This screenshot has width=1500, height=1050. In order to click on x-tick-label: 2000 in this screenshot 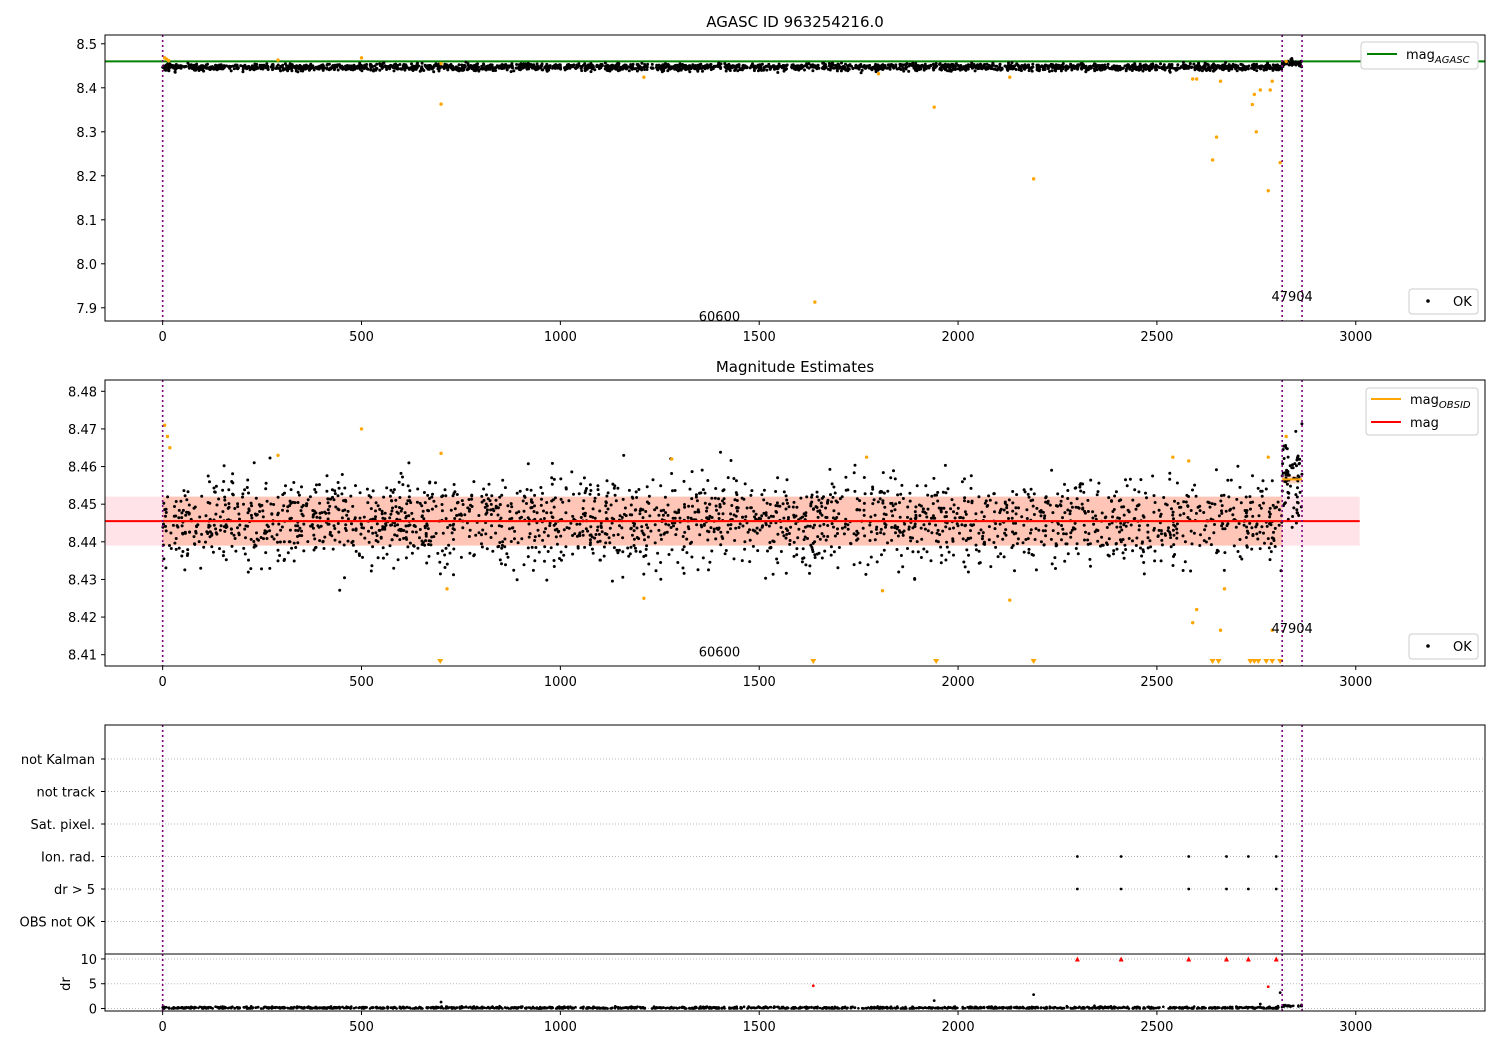, I will do `click(958, 337)`.